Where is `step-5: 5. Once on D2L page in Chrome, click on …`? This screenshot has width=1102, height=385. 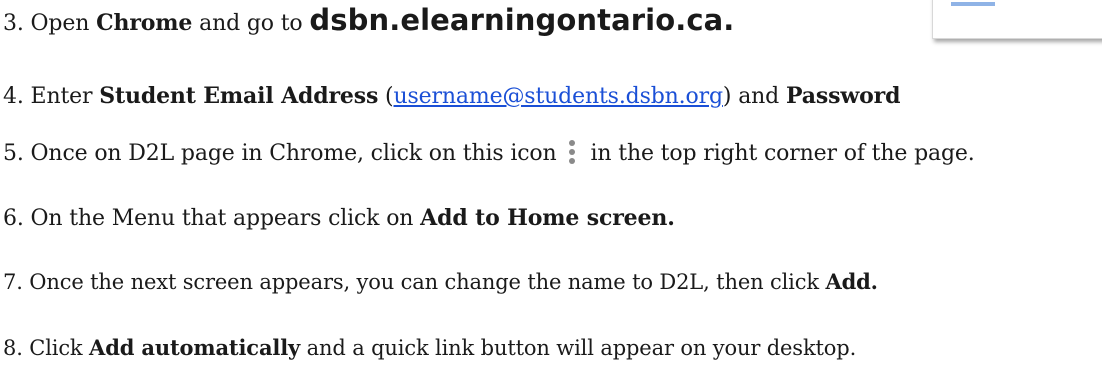 step-5: 5. Once on D2L page in Chrome, click on … is located at coordinates (489, 154).